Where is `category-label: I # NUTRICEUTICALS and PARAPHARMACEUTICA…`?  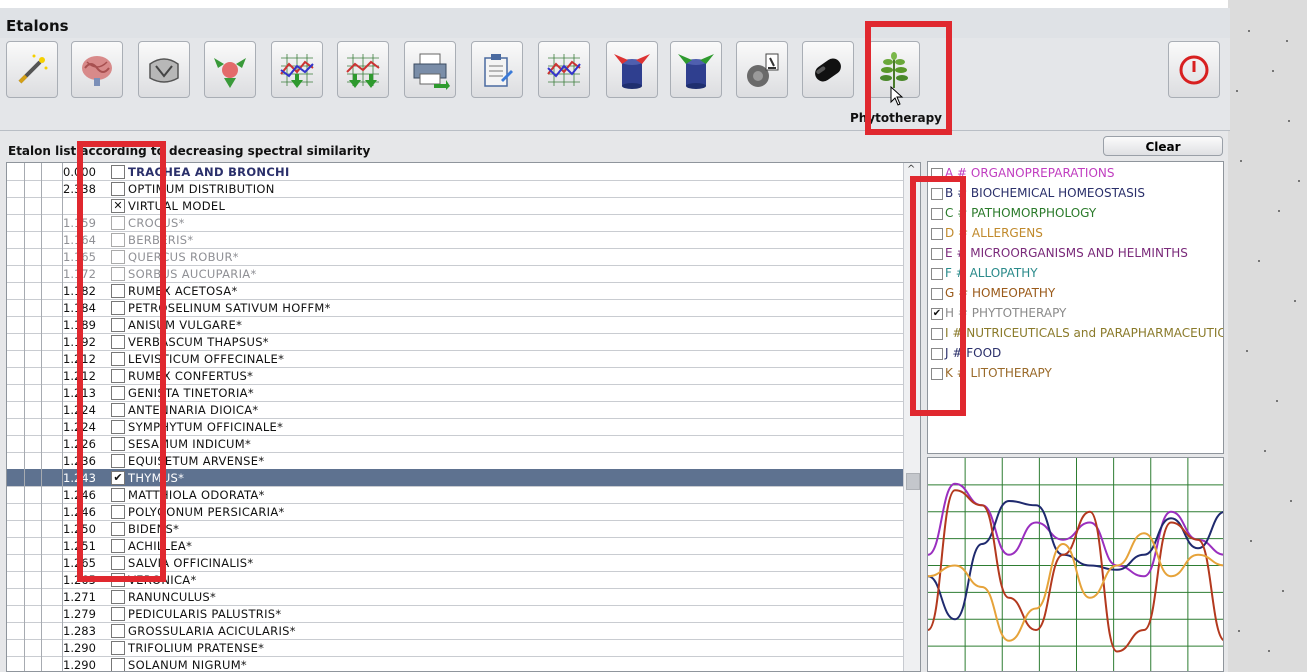
category-label: I # NUTRICEUTICALS and PARAPHARMACEUTICA… is located at coordinates (1084, 333).